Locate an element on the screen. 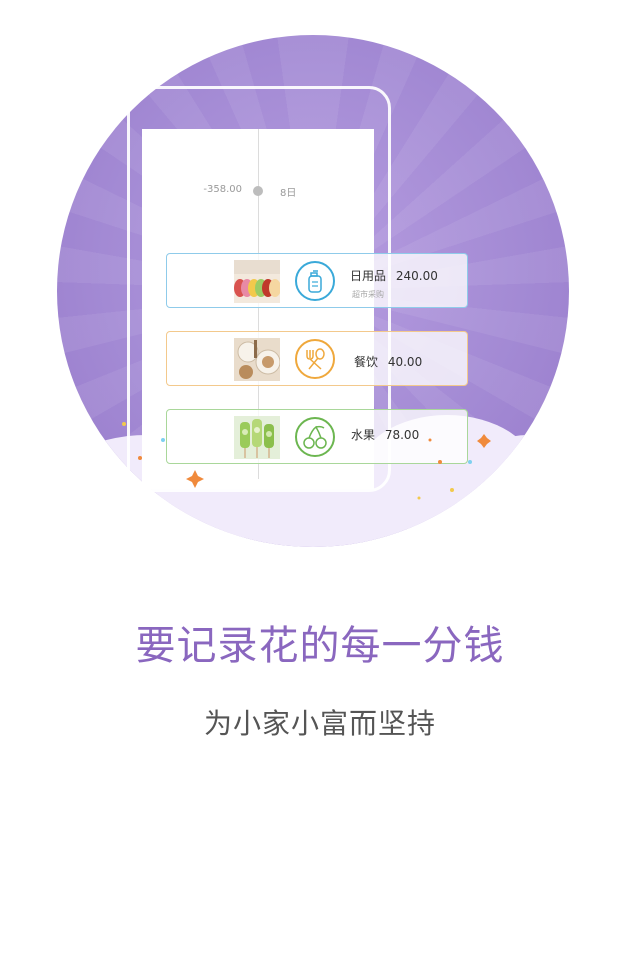 The width and height of the screenshot is (640, 960). expense-card-daily: 日用品 240.00 超市采购 is located at coordinates (317, 280).